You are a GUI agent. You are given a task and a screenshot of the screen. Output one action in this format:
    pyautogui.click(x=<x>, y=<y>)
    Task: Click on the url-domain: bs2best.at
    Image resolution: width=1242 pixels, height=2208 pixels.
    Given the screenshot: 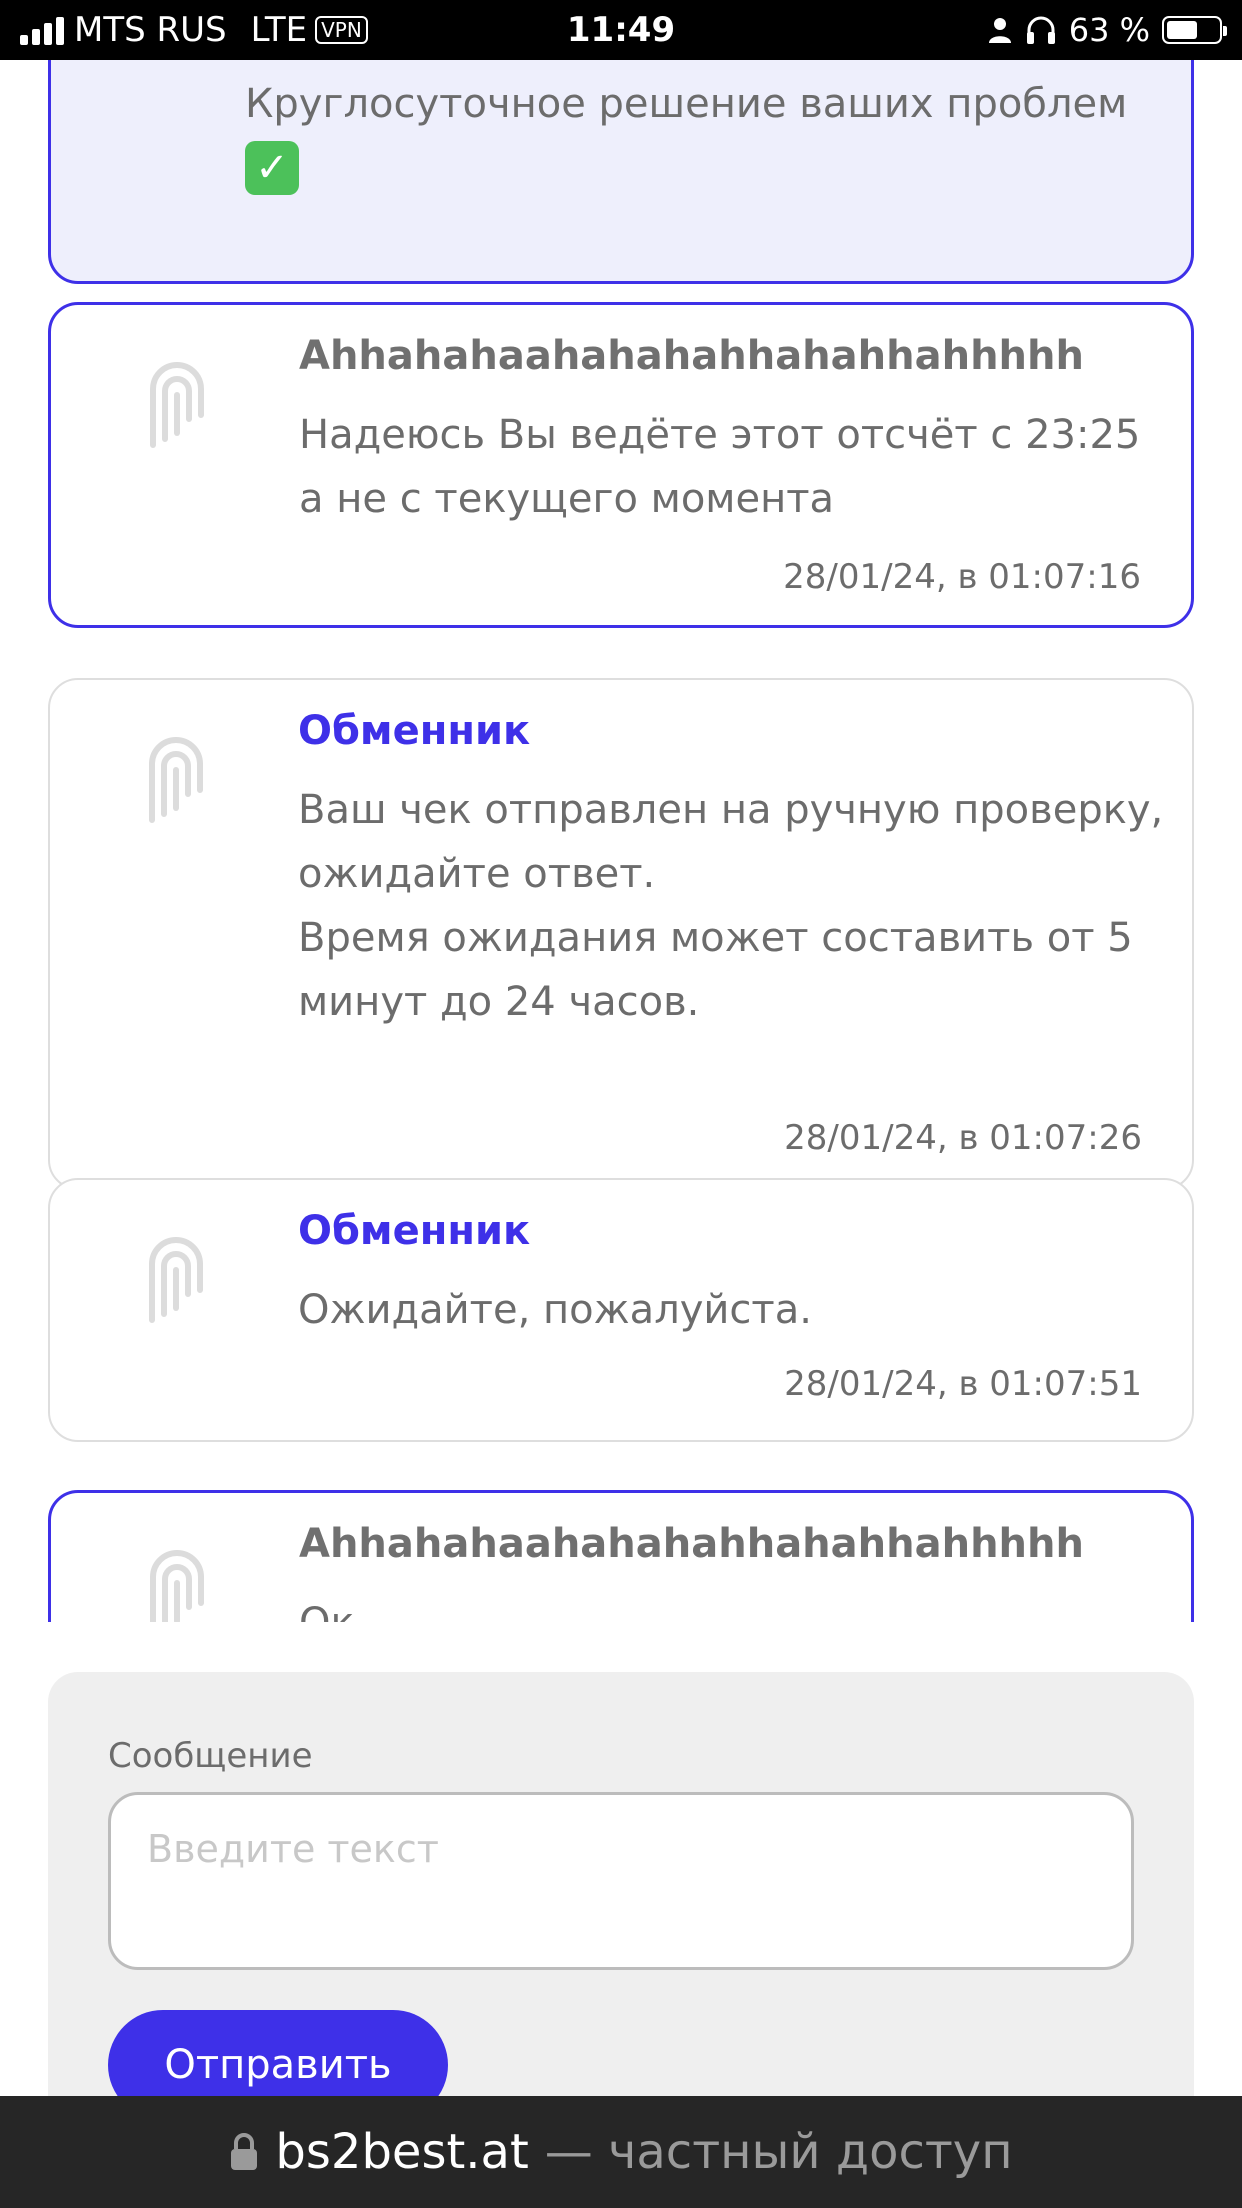 What is the action you would take?
    pyautogui.click(x=402, y=2152)
    